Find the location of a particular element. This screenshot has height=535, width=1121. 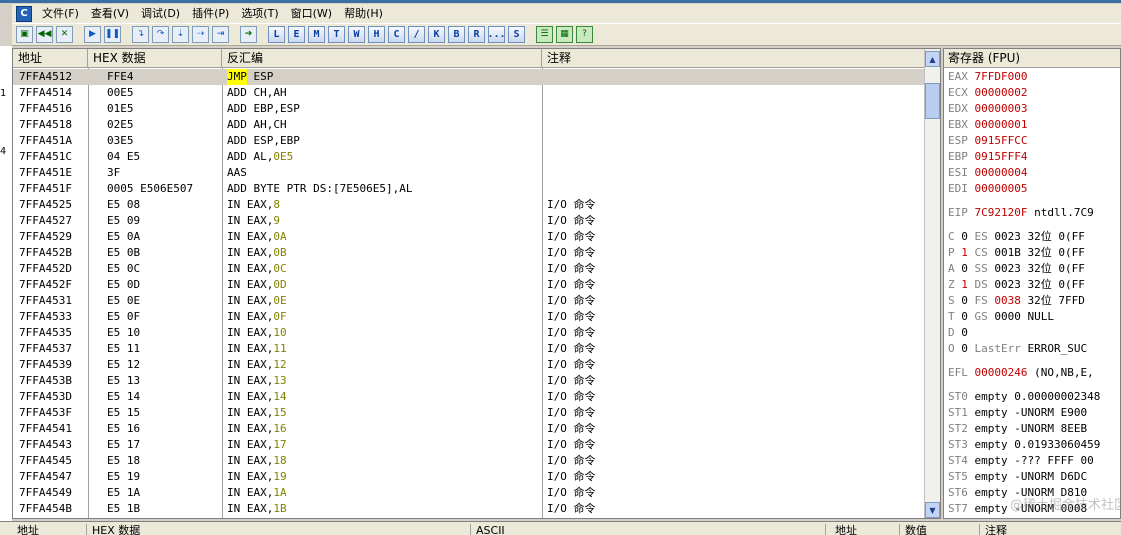

grid-icon: ▦ is located at coordinates (564, 34).